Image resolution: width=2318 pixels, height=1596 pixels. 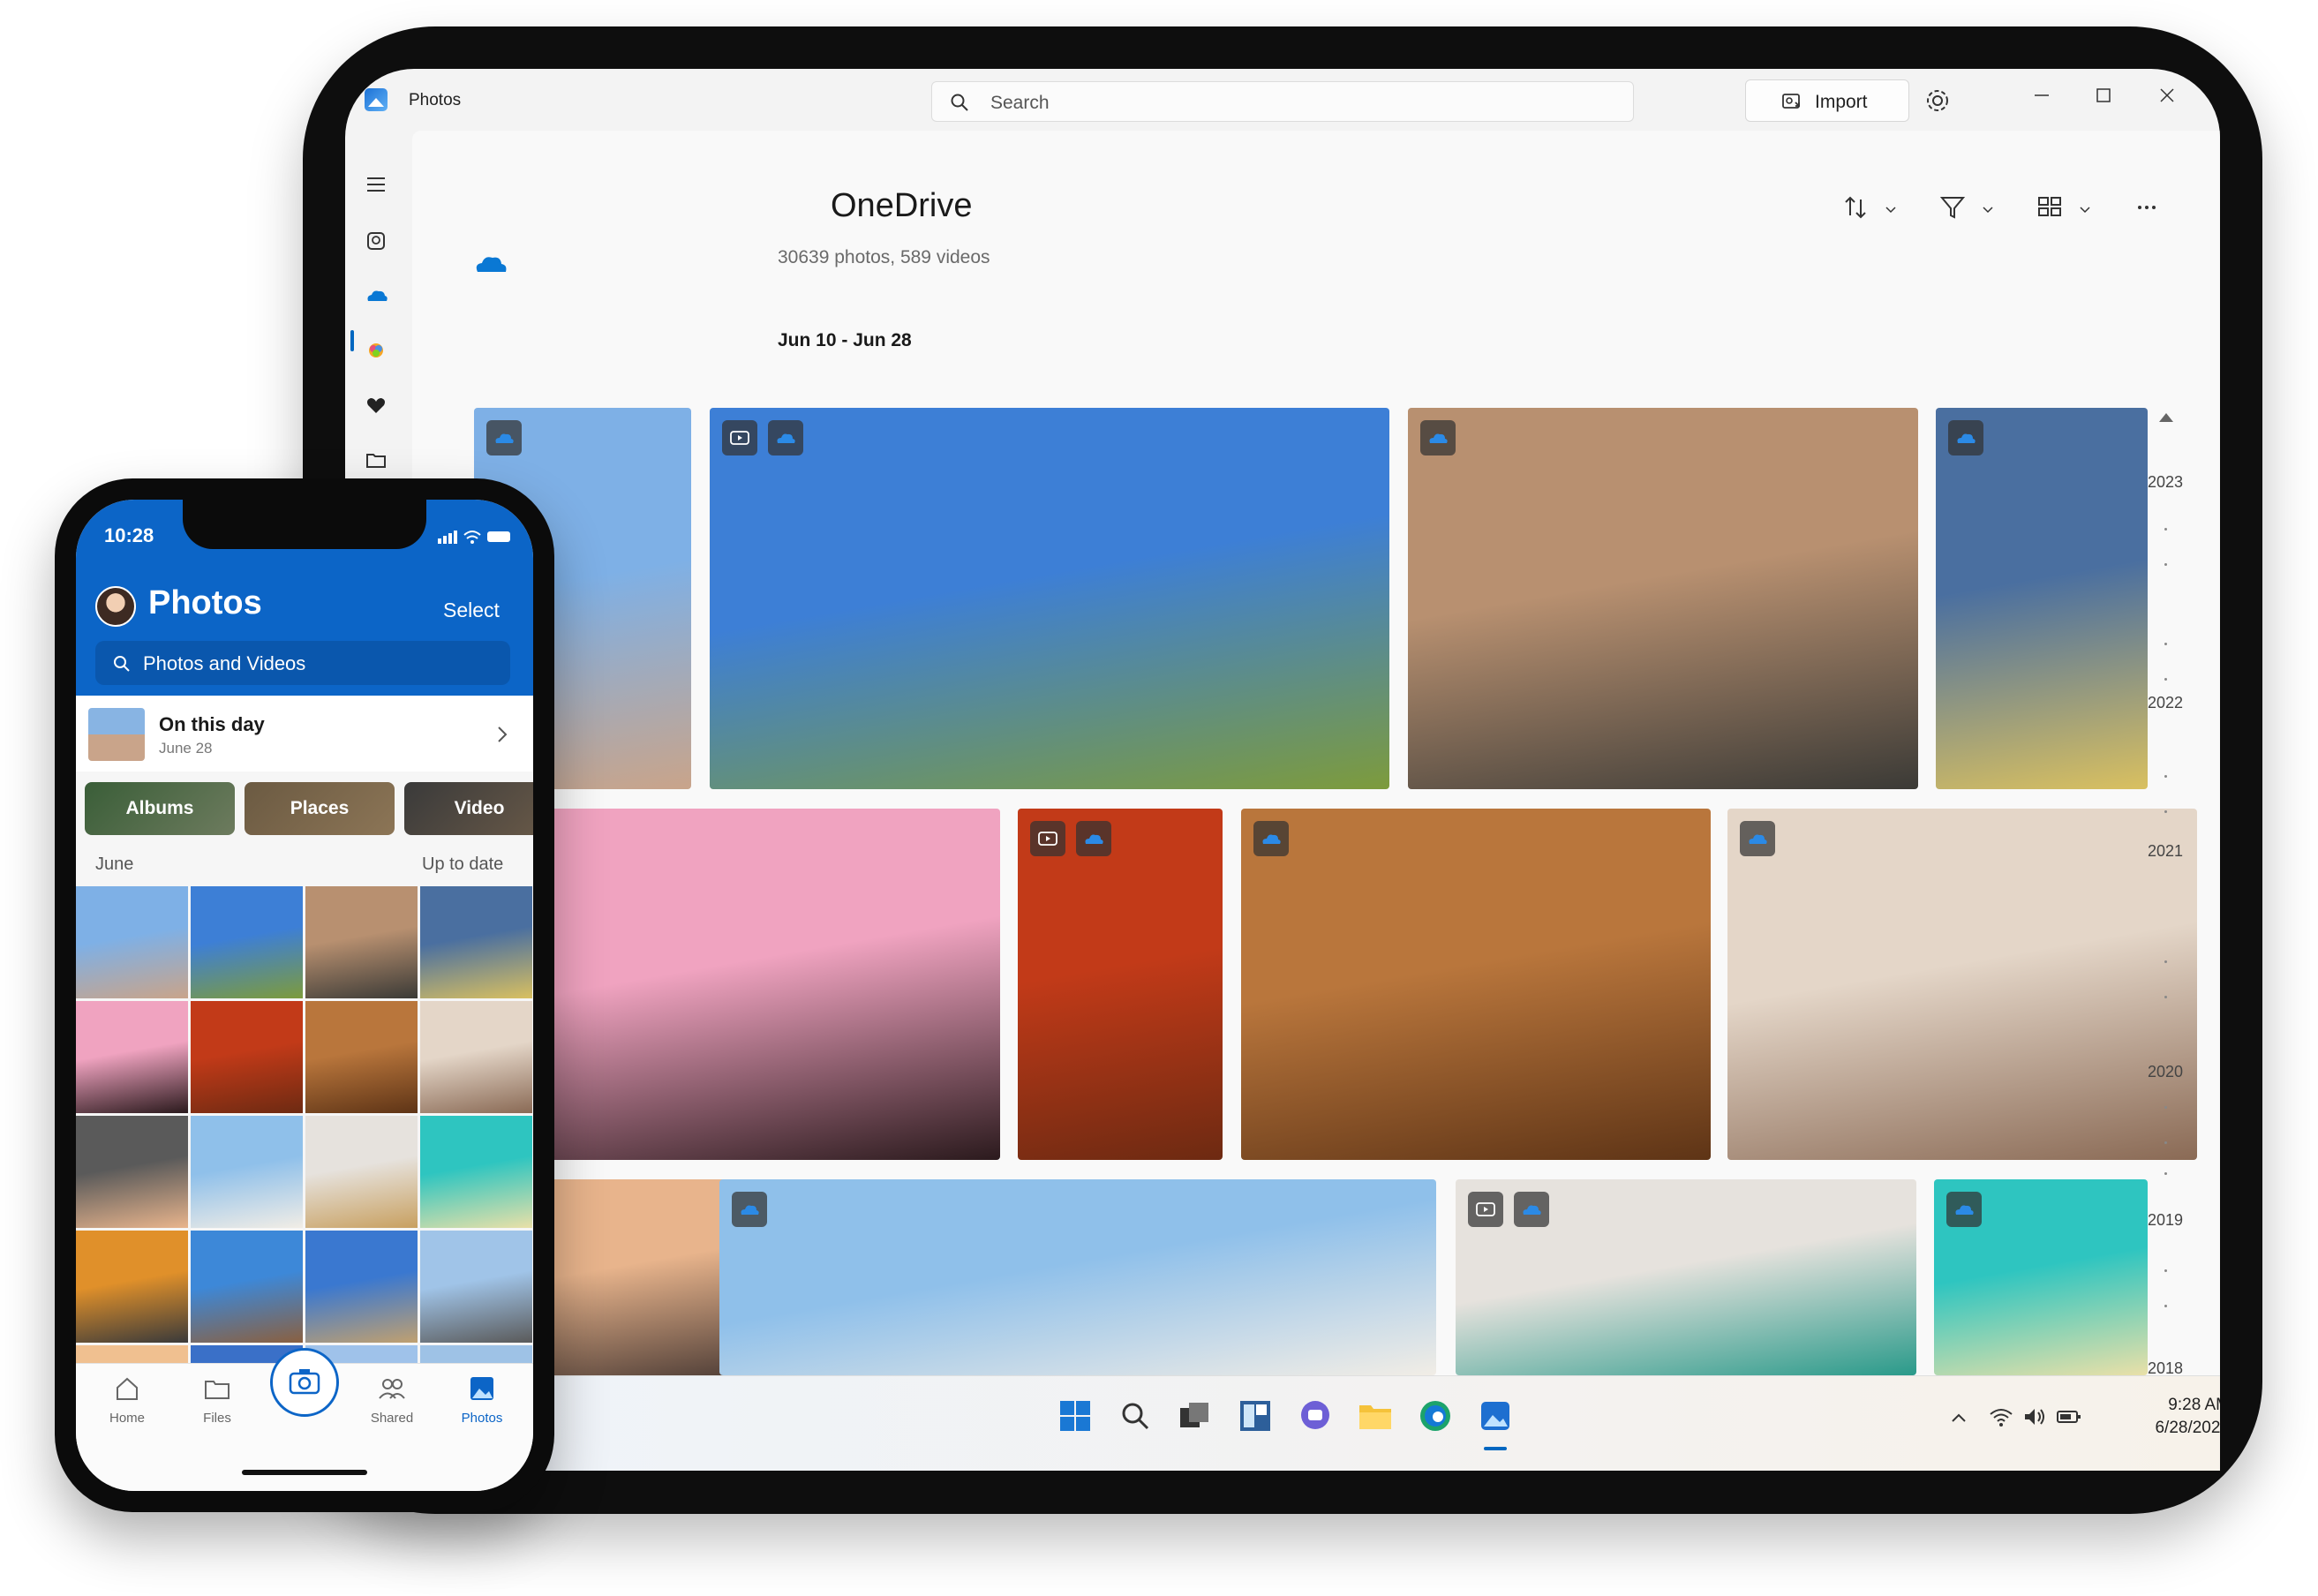 I want to click on sort-button, so click(x=1873, y=212).